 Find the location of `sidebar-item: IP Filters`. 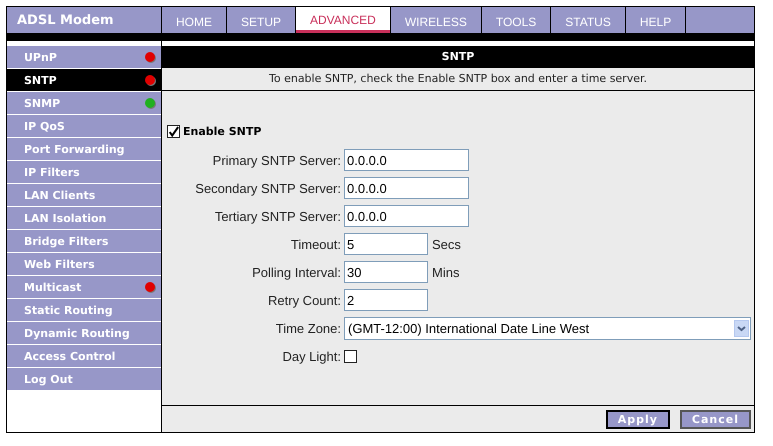

sidebar-item: IP Filters is located at coordinates (84, 172).